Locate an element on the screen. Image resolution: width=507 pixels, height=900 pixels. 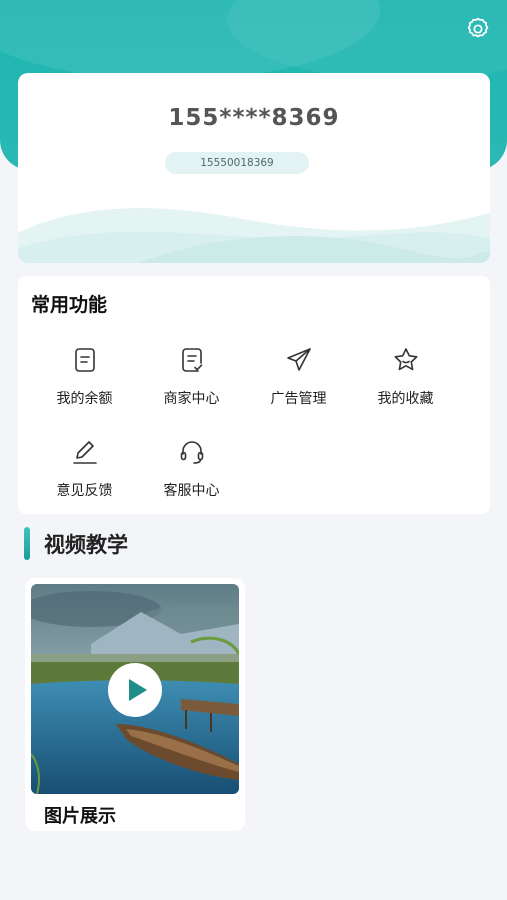
play-button is located at coordinates (135, 690).